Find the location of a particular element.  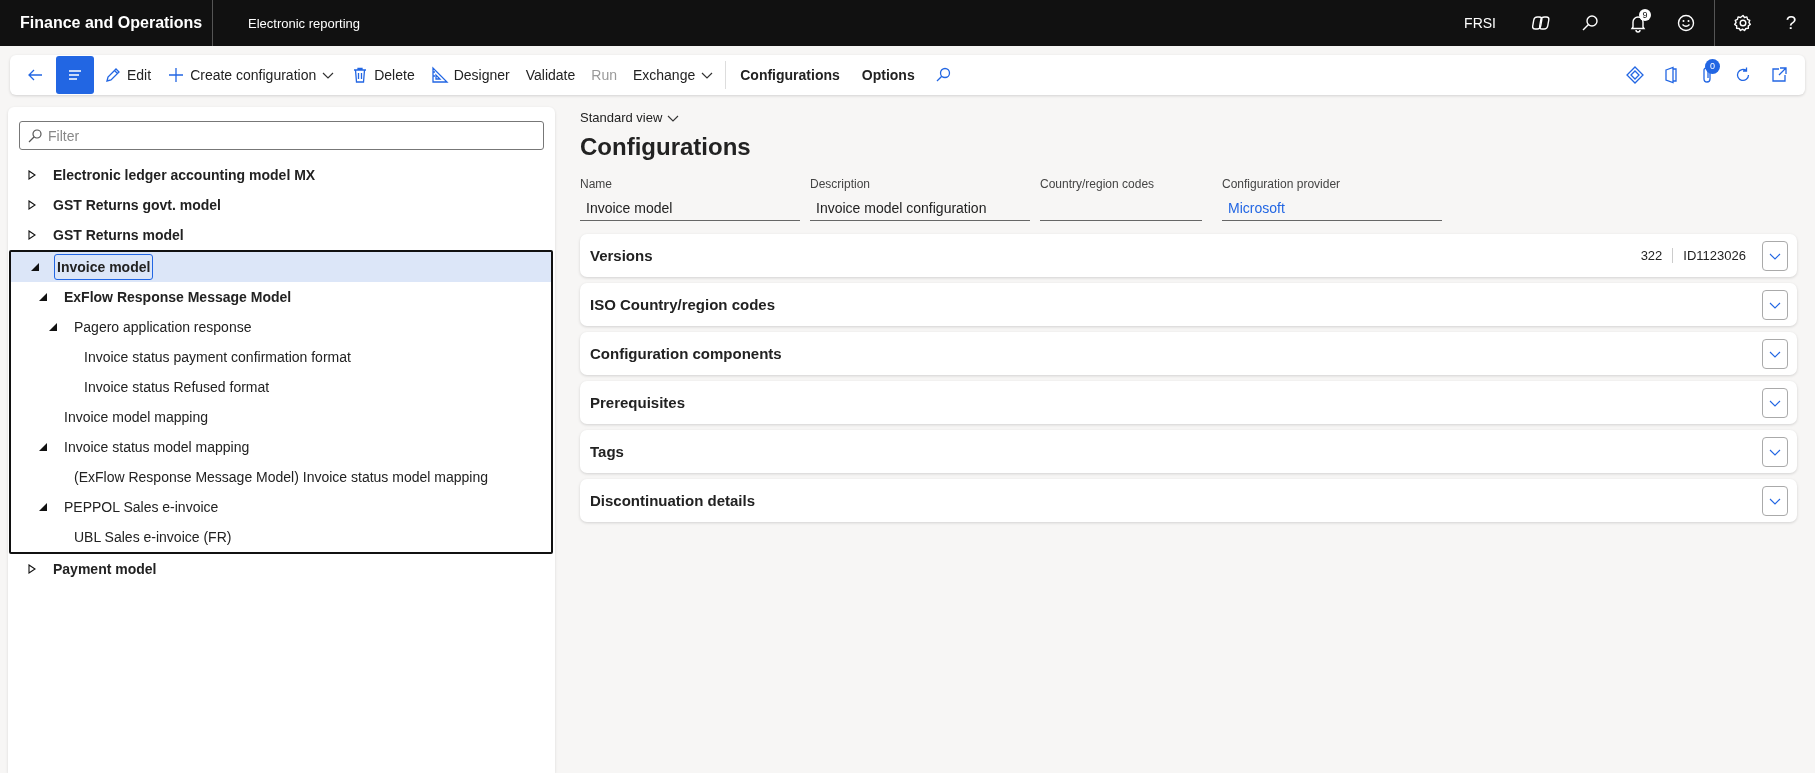

notification-badge: 9 is located at coordinates (1645, 15).